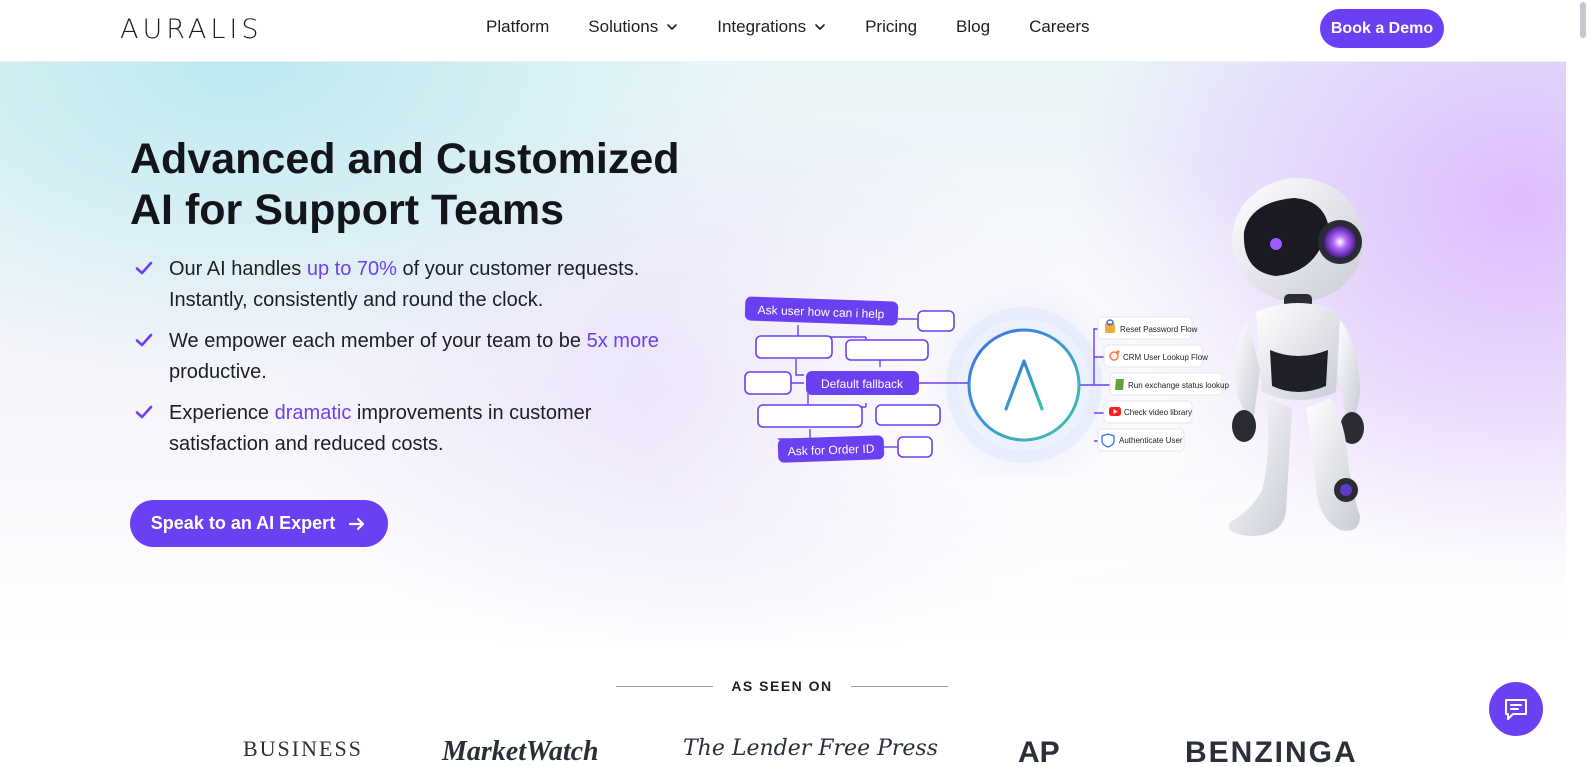  Describe the element at coordinates (520, 751) in the screenshot. I see `press-logo-marketwatch: MarketWatch` at that location.